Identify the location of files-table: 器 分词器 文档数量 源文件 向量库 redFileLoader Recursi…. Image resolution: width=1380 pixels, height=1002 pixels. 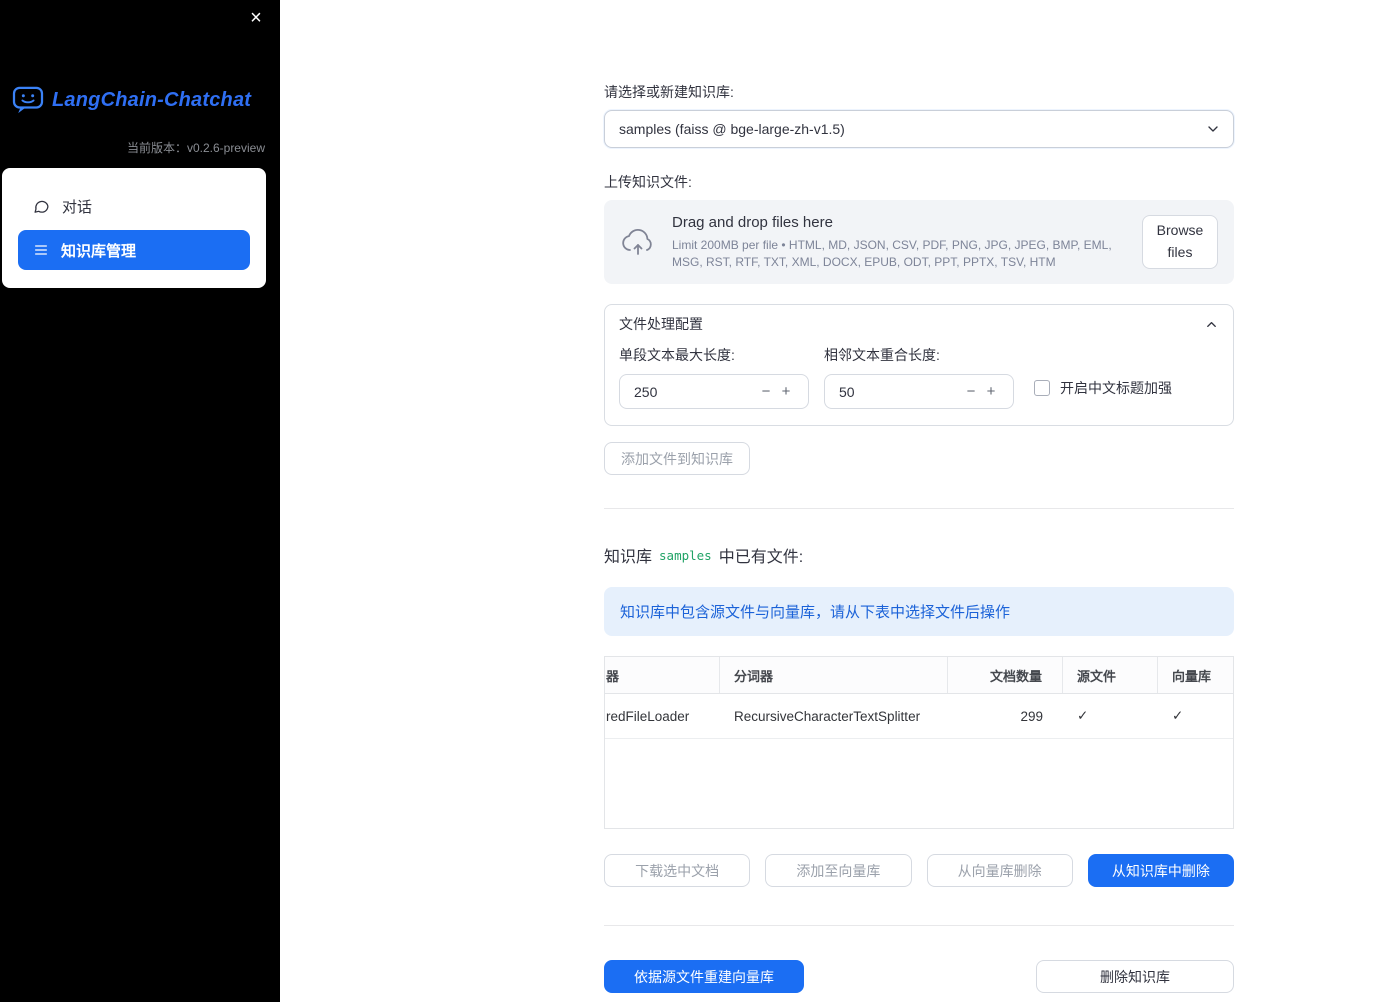
(919, 742).